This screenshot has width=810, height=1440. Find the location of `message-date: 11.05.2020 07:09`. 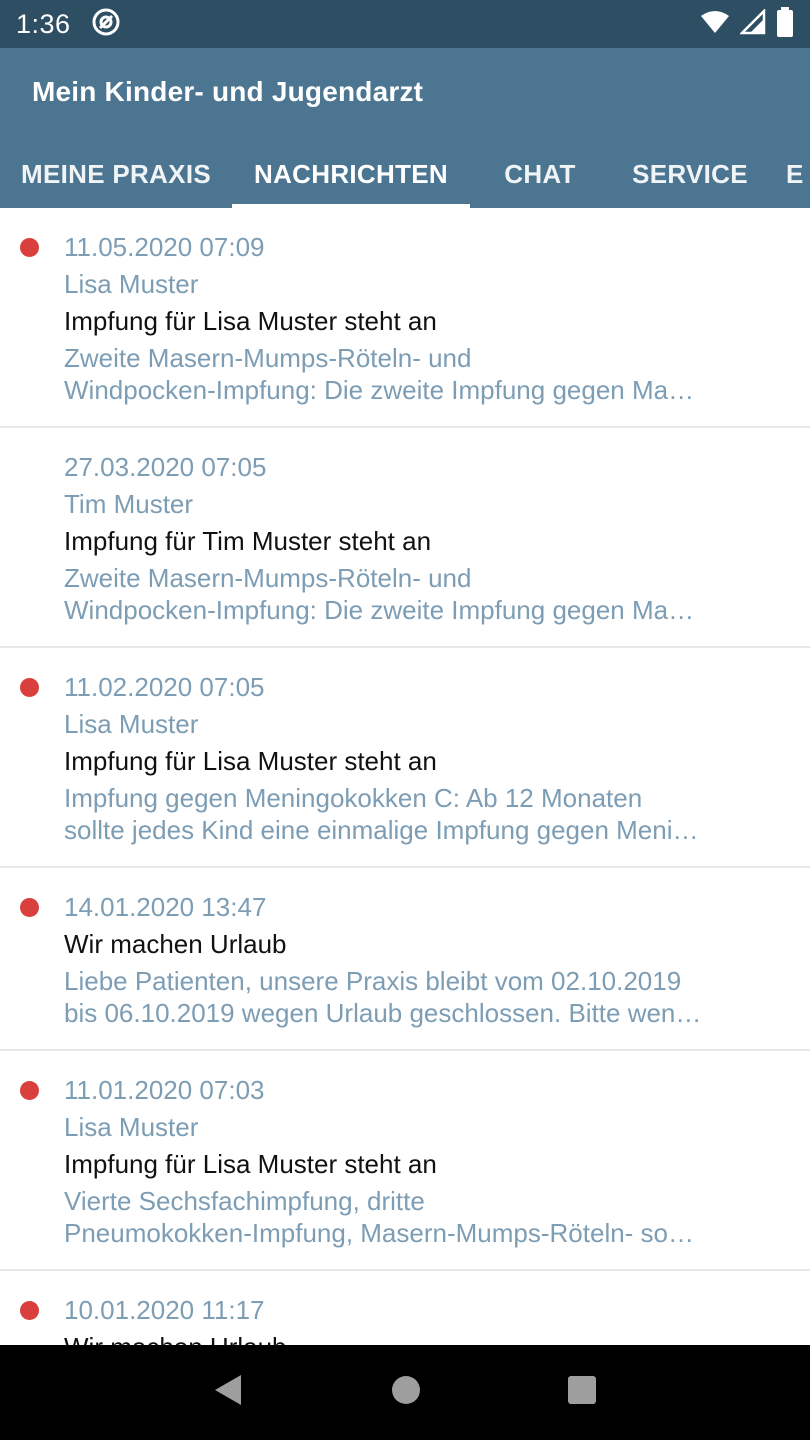

message-date: 11.05.2020 07:09 is located at coordinates (164, 247).